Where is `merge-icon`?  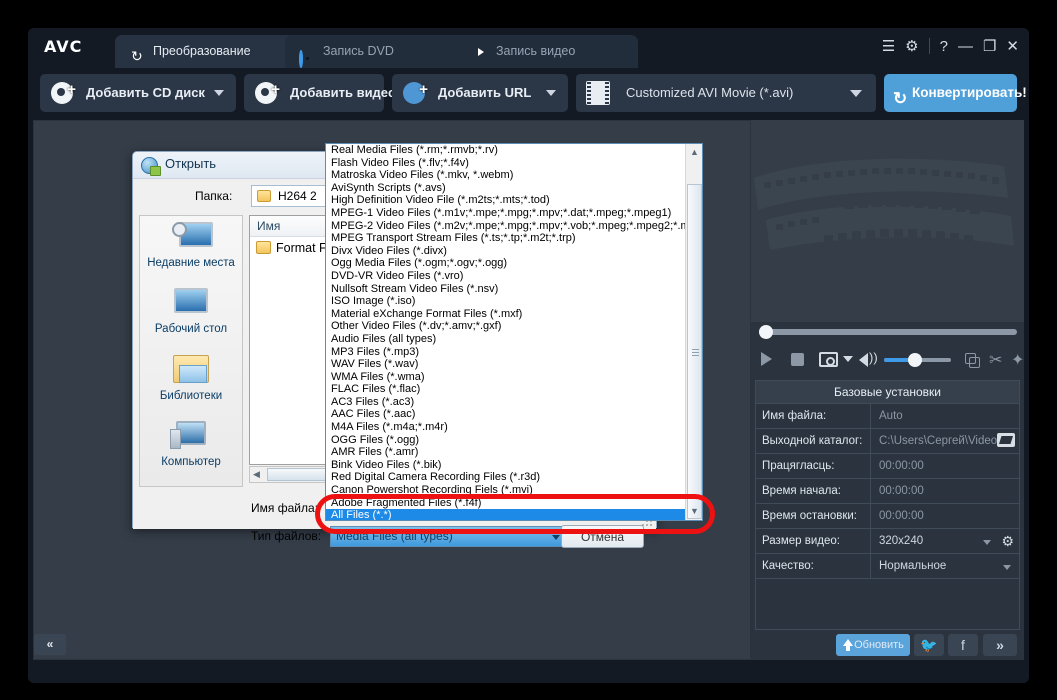 merge-icon is located at coordinates (972, 360).